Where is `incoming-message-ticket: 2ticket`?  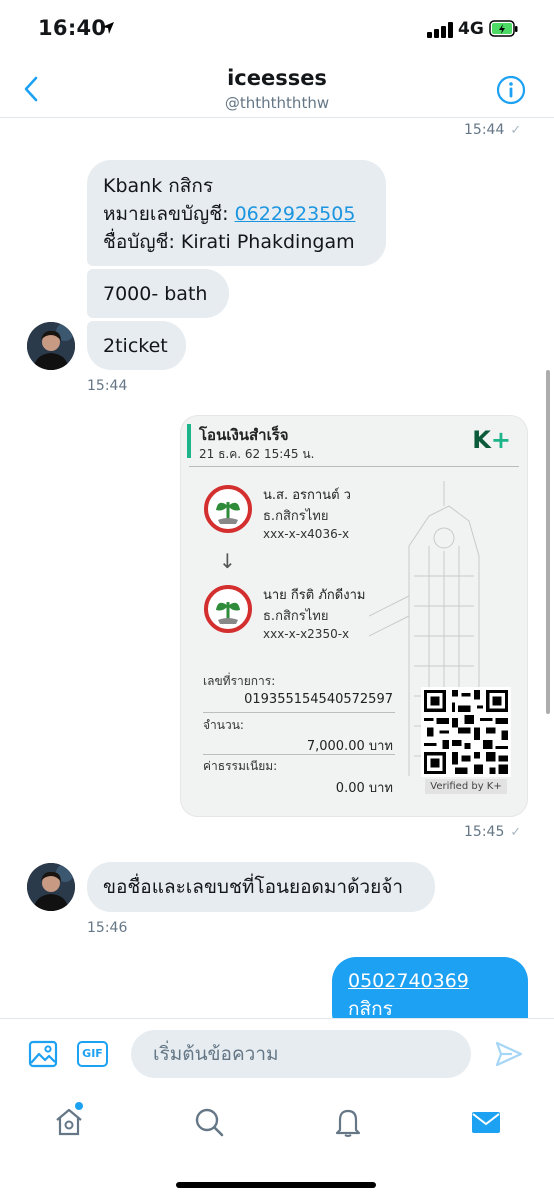
incoming-message-ticket: 2ticket is located at coordinates (136, 345).